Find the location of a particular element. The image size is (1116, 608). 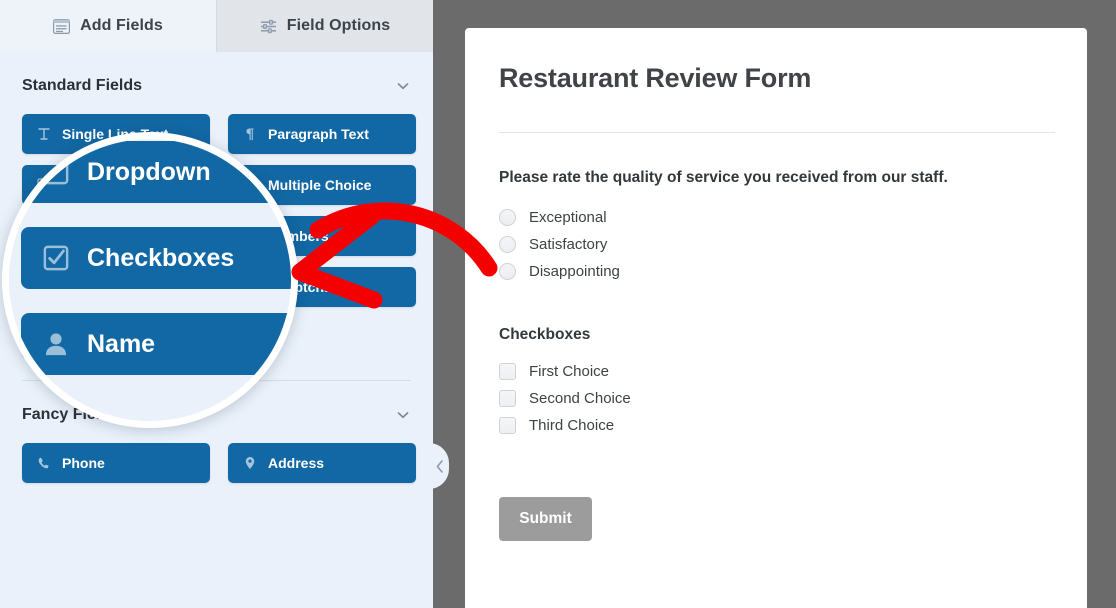

magnifier-zoom-overlay: Dropdown Checkboxes Name is located at coordinates (150, 280).